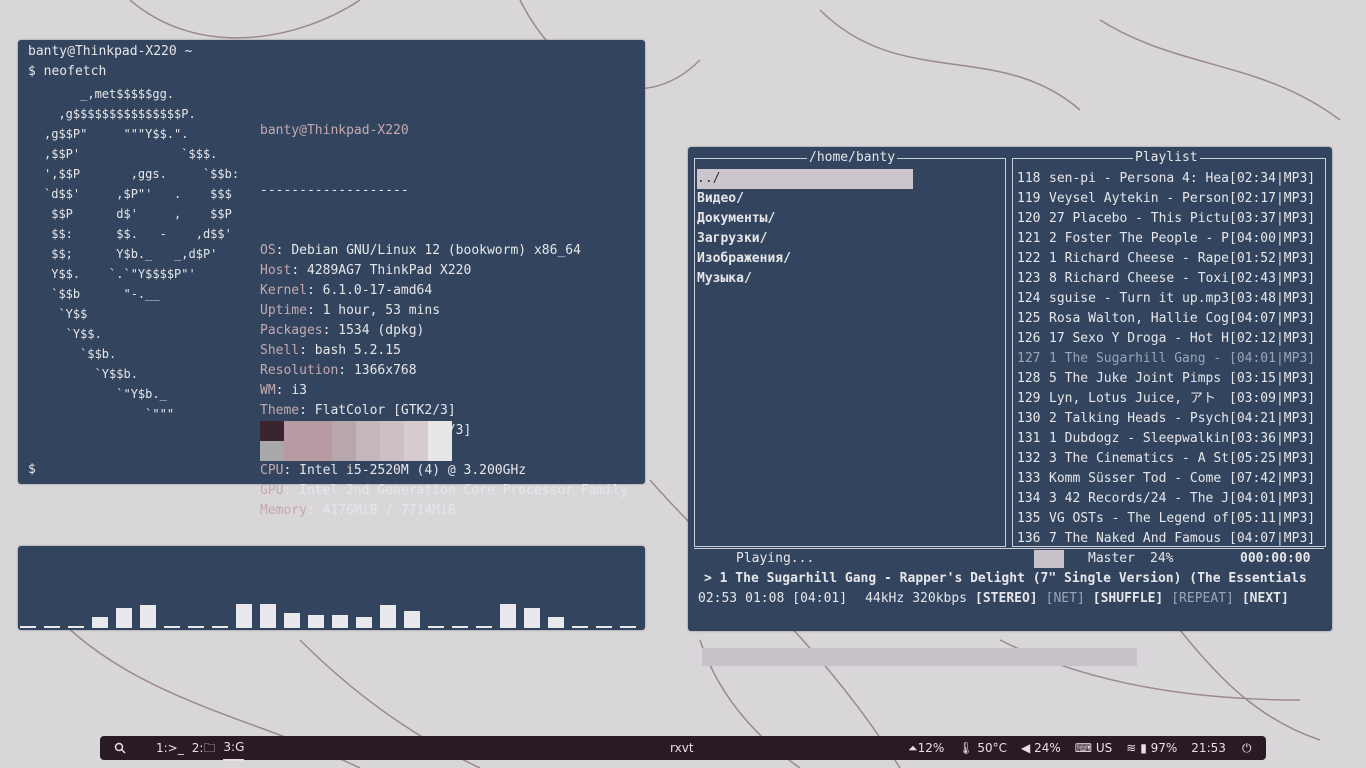 The height and width of the screenshot is (768, 1366). I want to click on track-title: Lyn, Lotus Juice, アト, so click(1132, 398).